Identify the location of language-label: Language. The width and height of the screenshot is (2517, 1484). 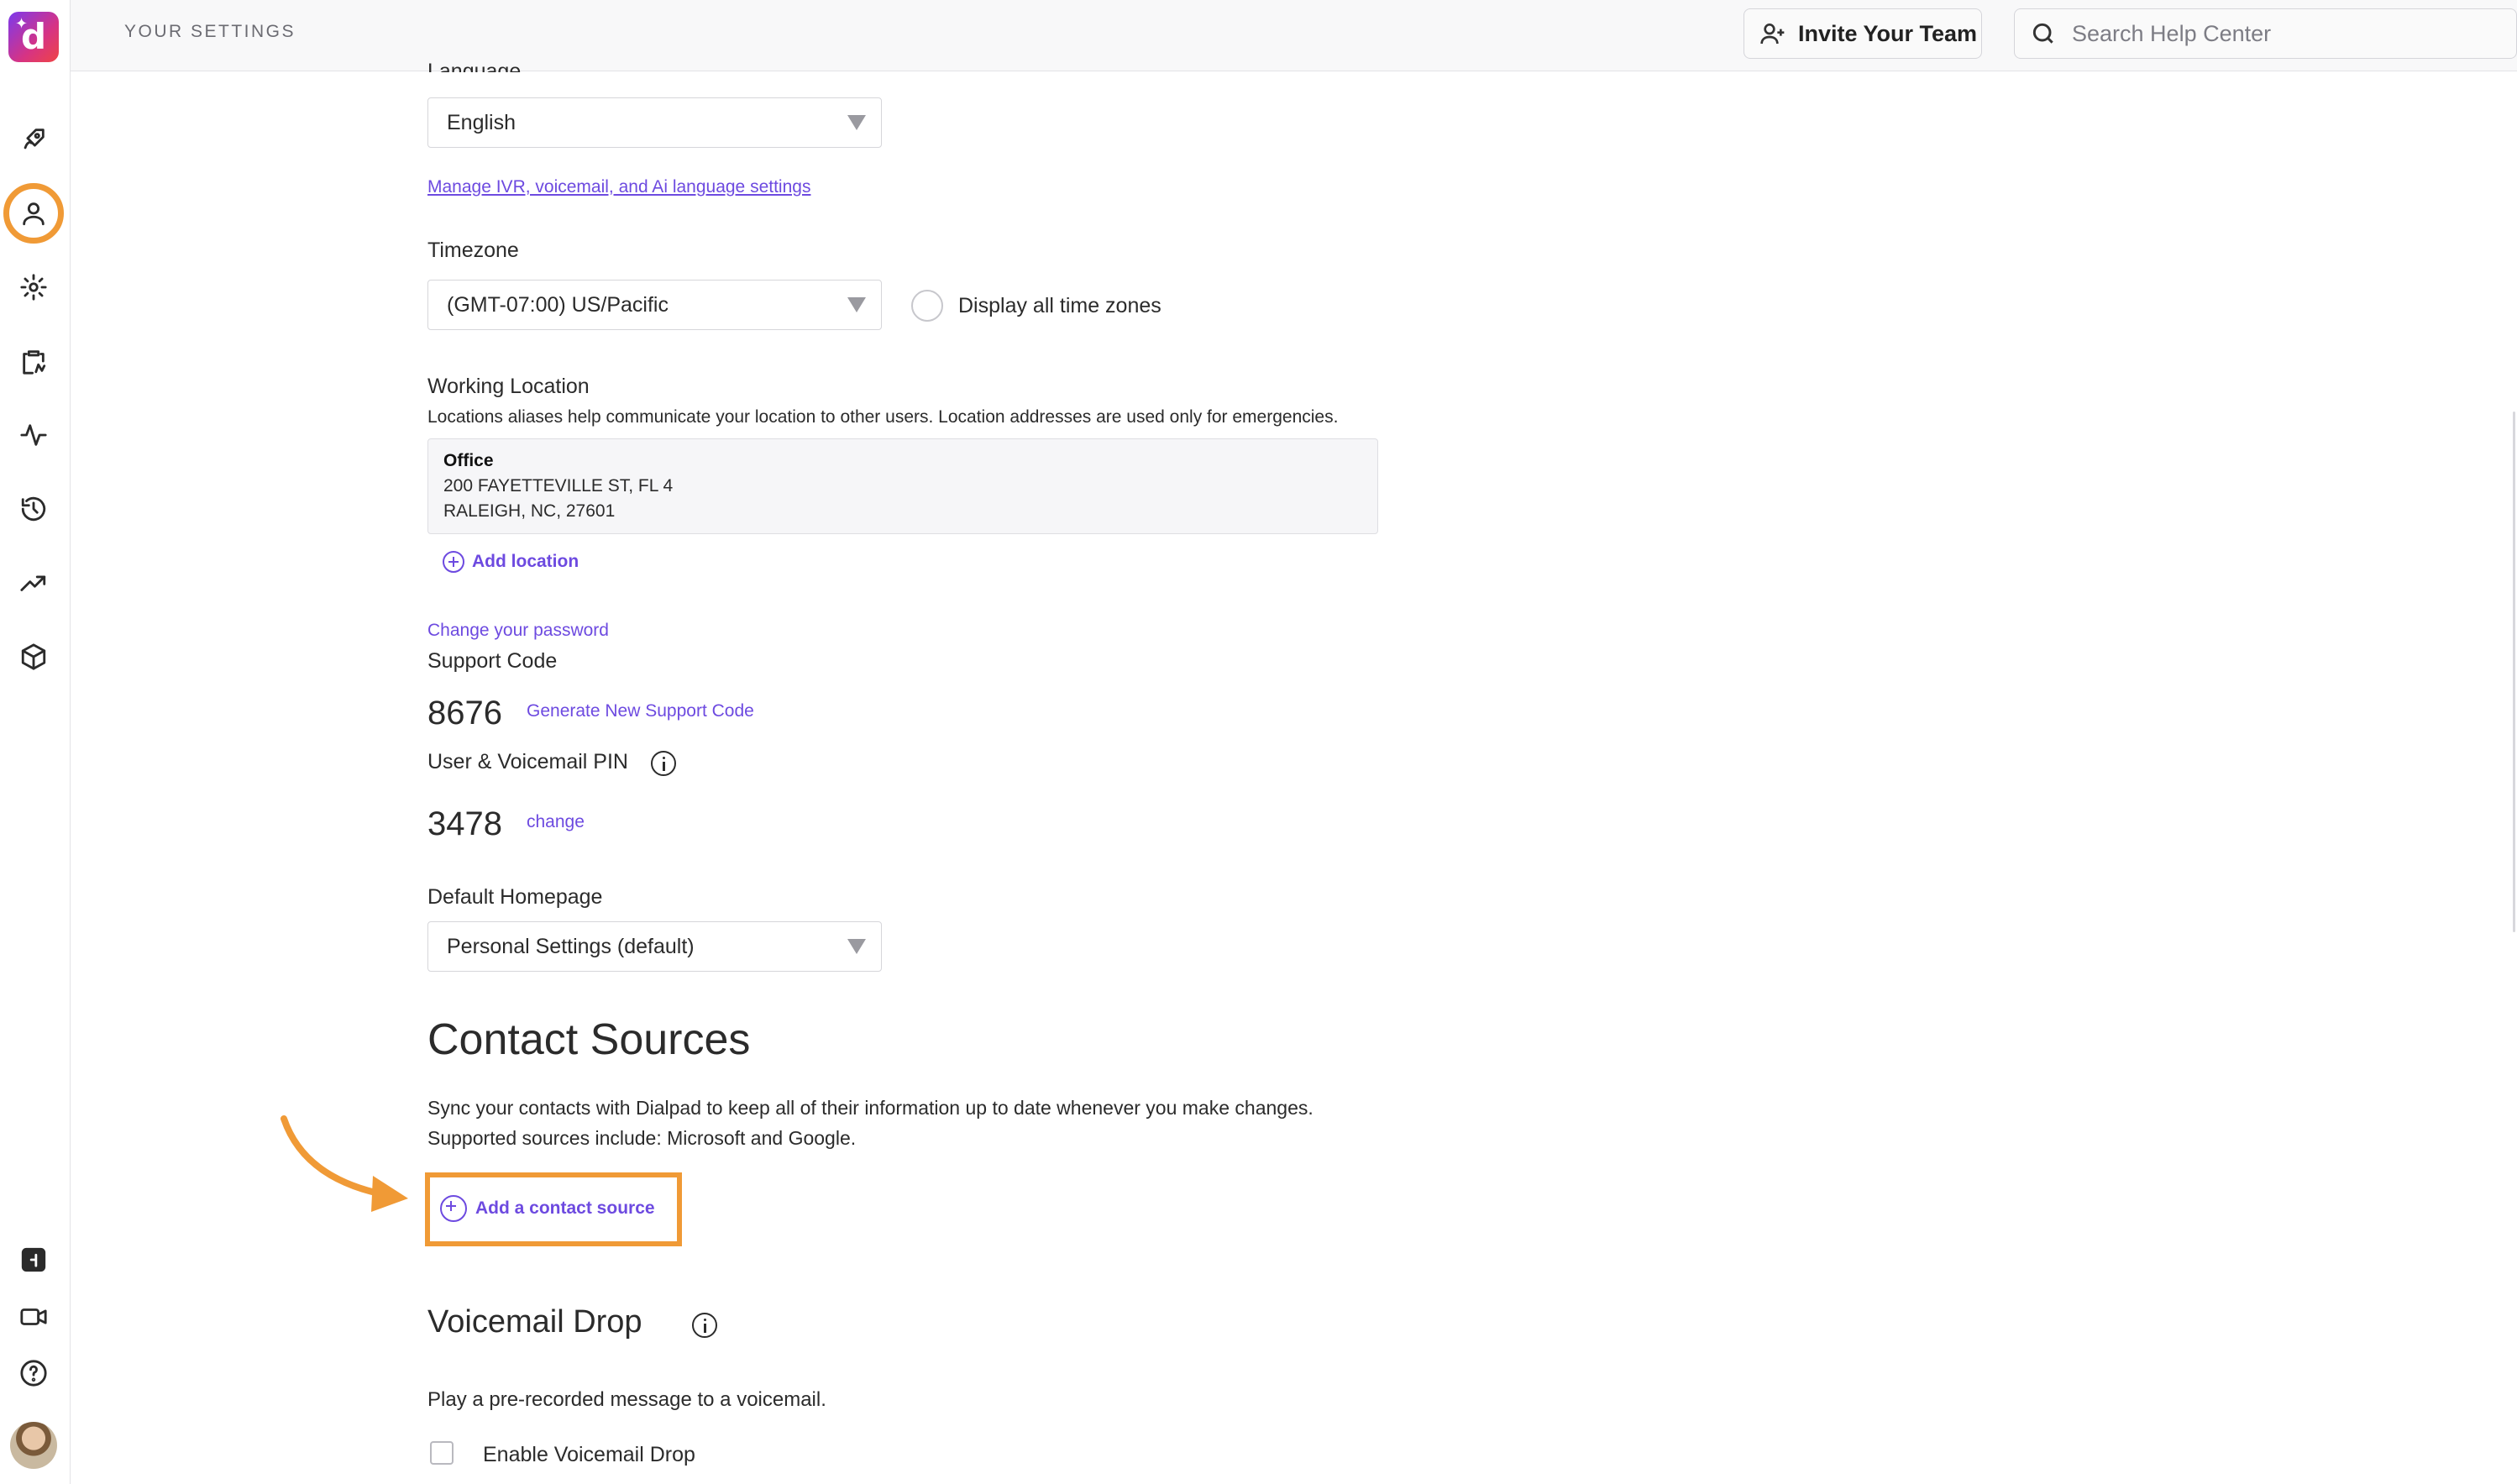
(474, 66).